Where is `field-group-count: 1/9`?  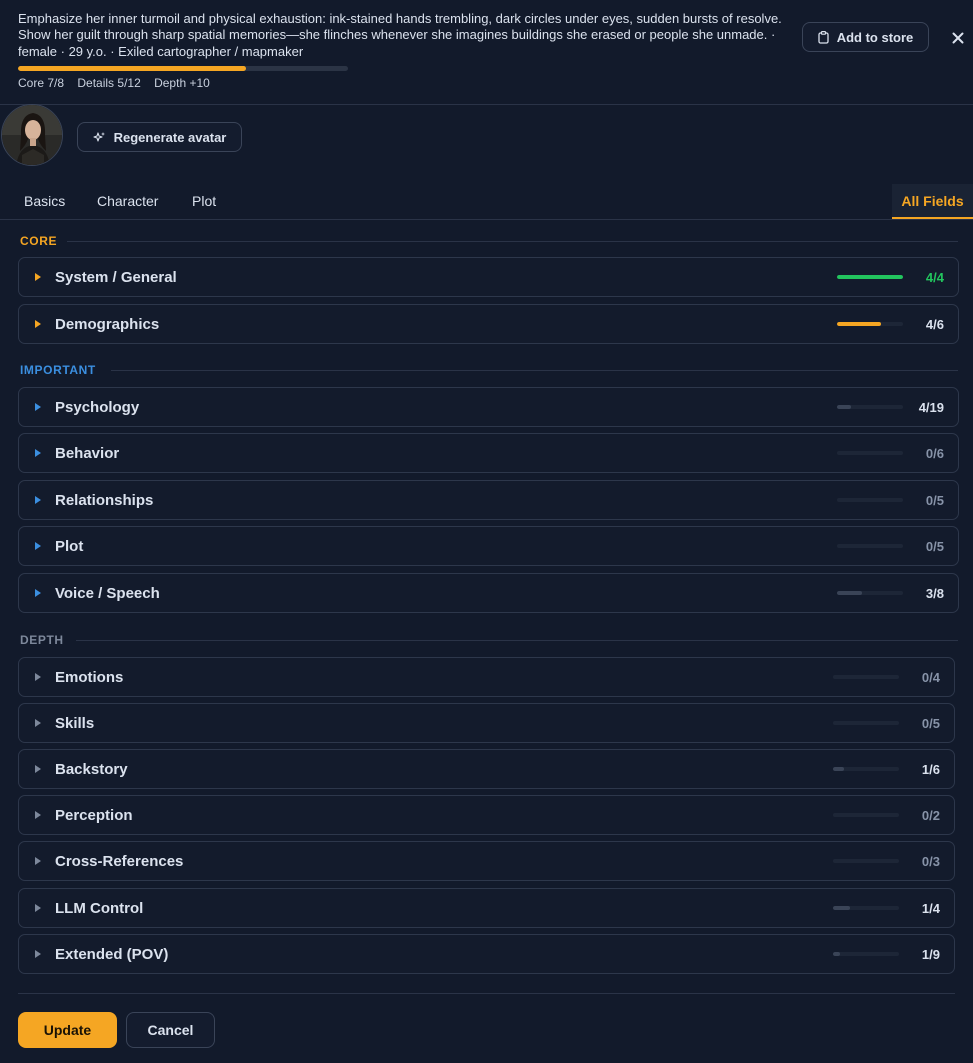 field-group-count: 1/9 is located at coordinates (930, 954).